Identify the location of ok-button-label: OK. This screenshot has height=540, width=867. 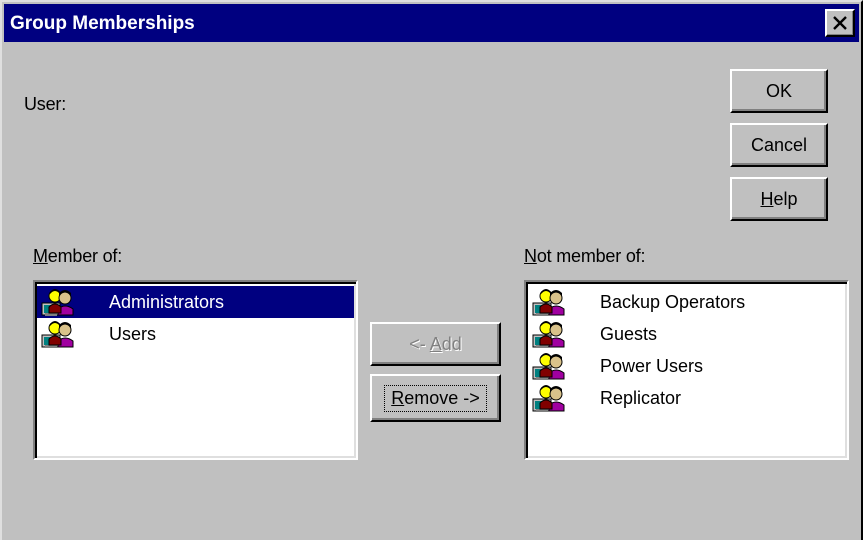
(778, 90).